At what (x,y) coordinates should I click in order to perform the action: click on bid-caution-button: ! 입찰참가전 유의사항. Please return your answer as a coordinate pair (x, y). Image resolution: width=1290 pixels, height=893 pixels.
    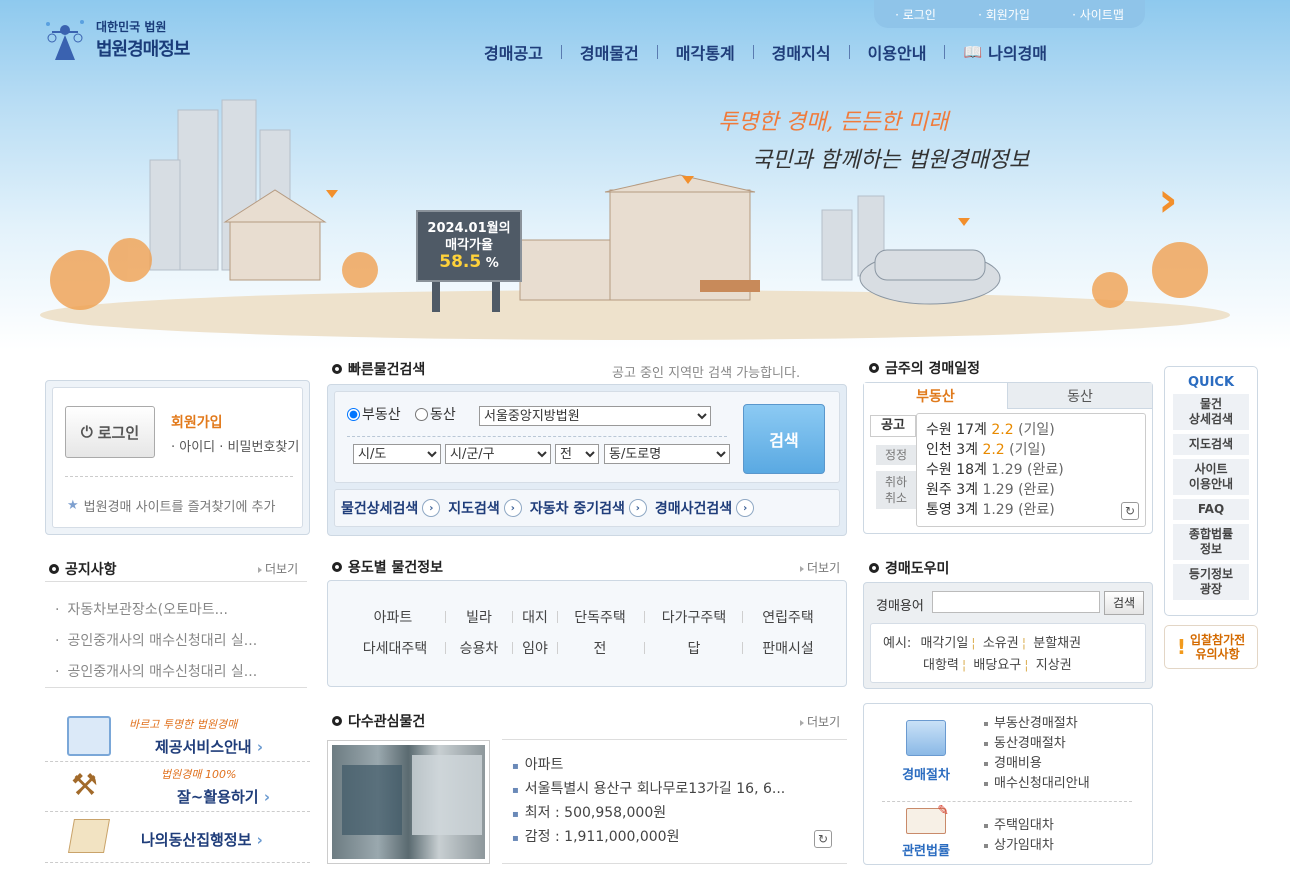
    Looking at the image, I should click on (1211, 647).